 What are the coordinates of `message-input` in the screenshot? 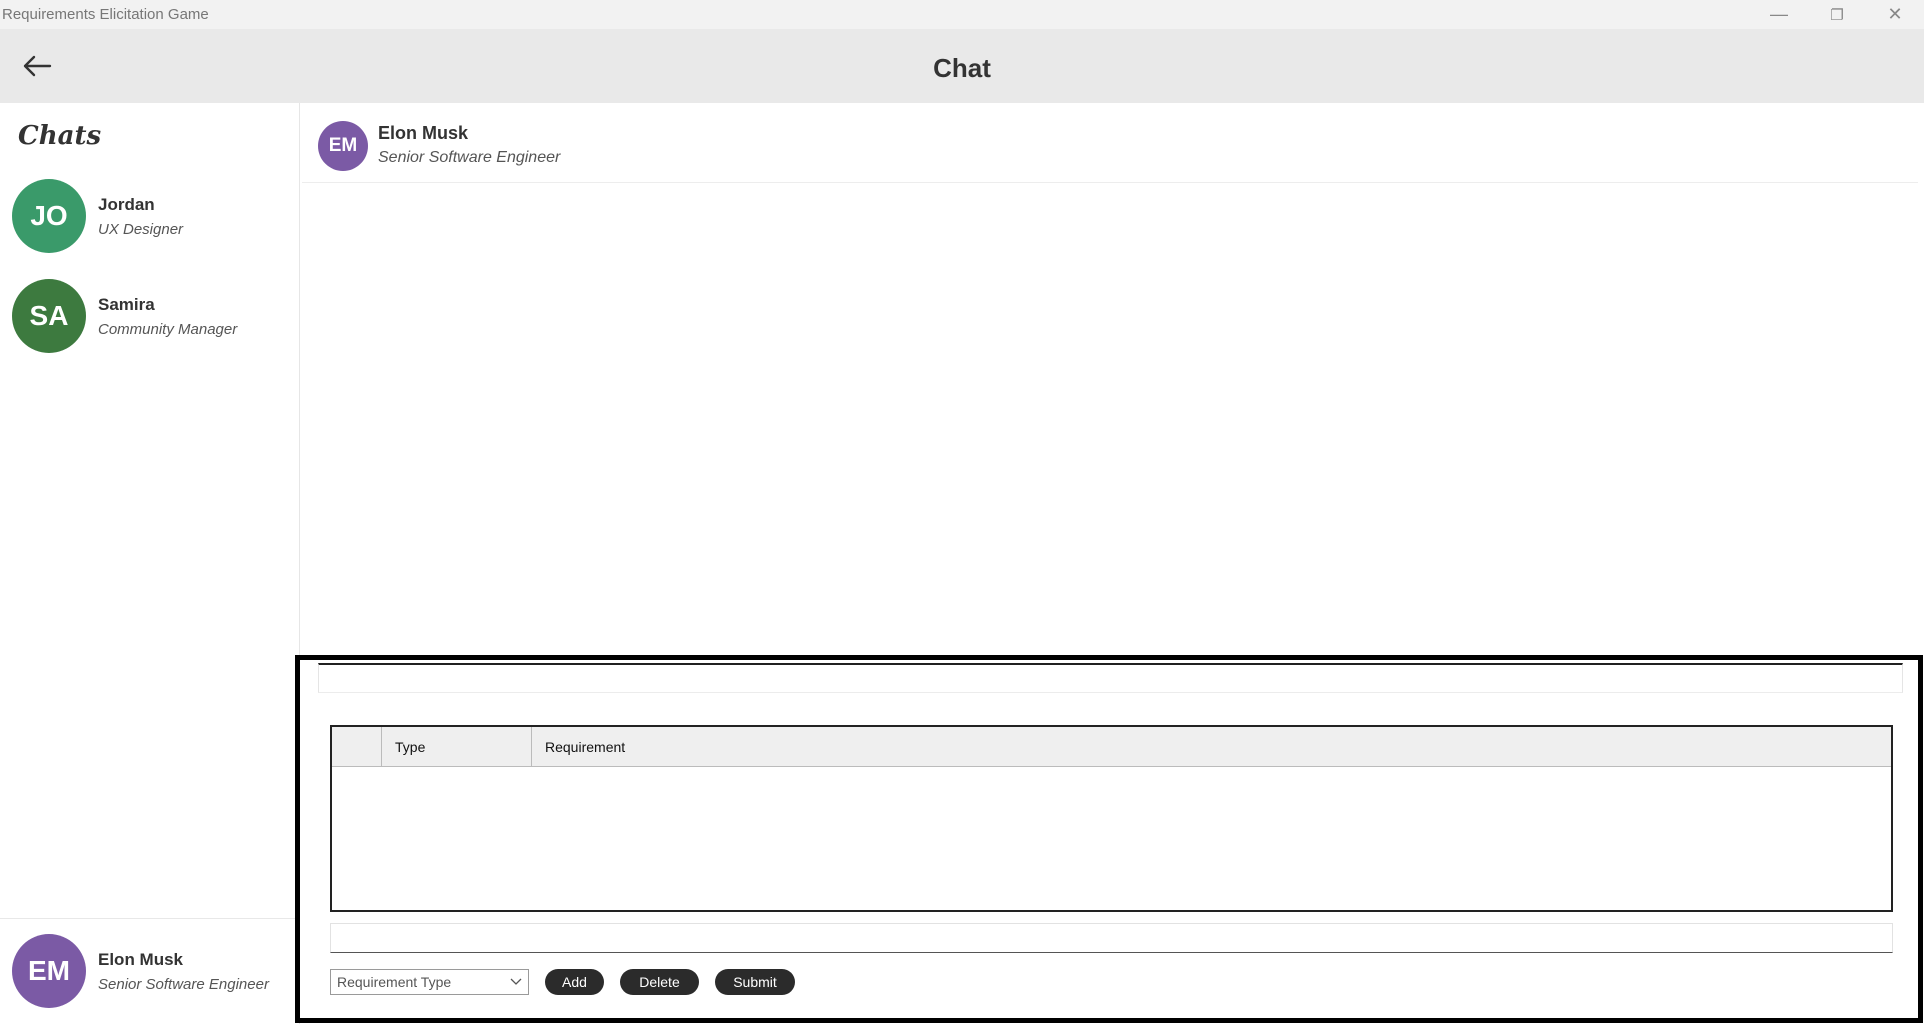 It's located at (1110, 678).